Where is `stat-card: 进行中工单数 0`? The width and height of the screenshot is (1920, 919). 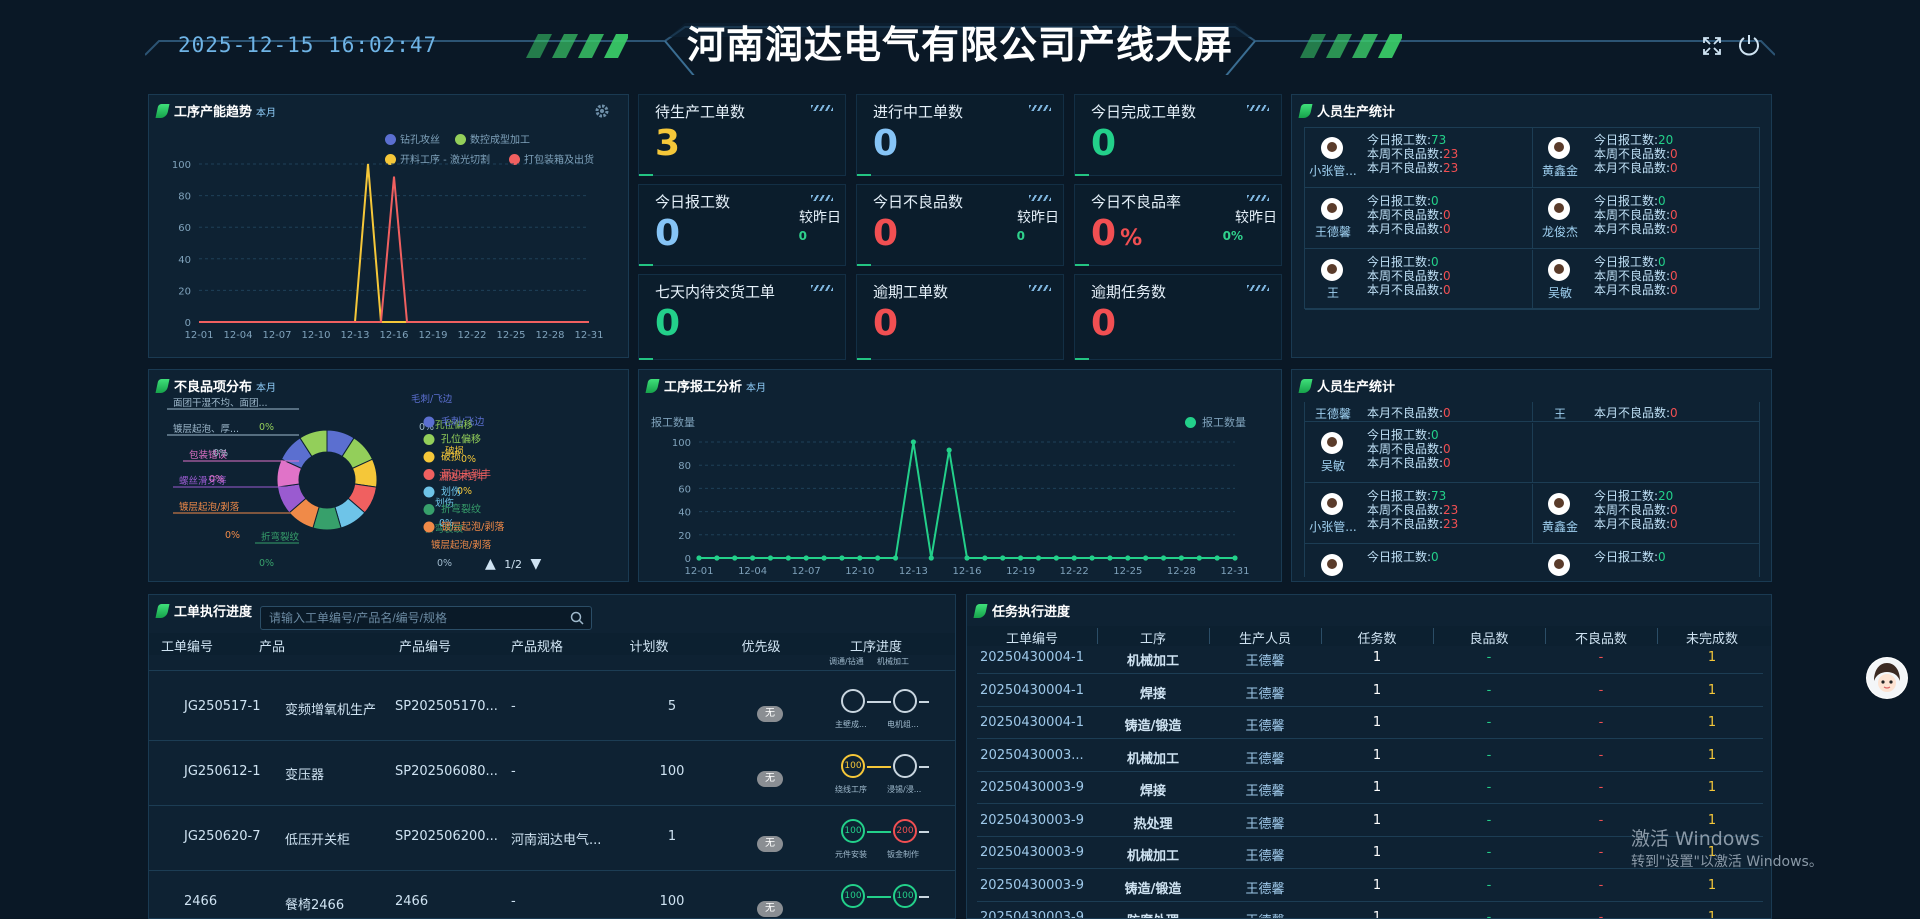 stat-card: 进行中工单数 0 is located at coordinates (960, 135).